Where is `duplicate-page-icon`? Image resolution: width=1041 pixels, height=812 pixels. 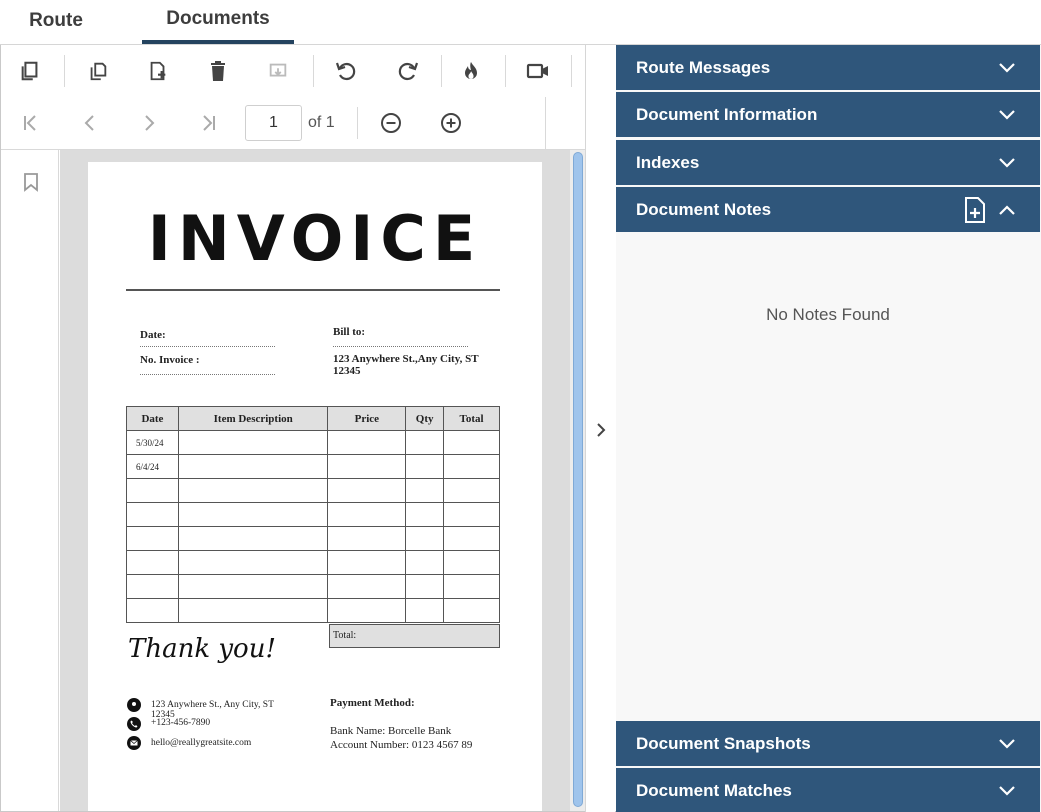
duplicate-page-icon is located at coordinates (98, 71).